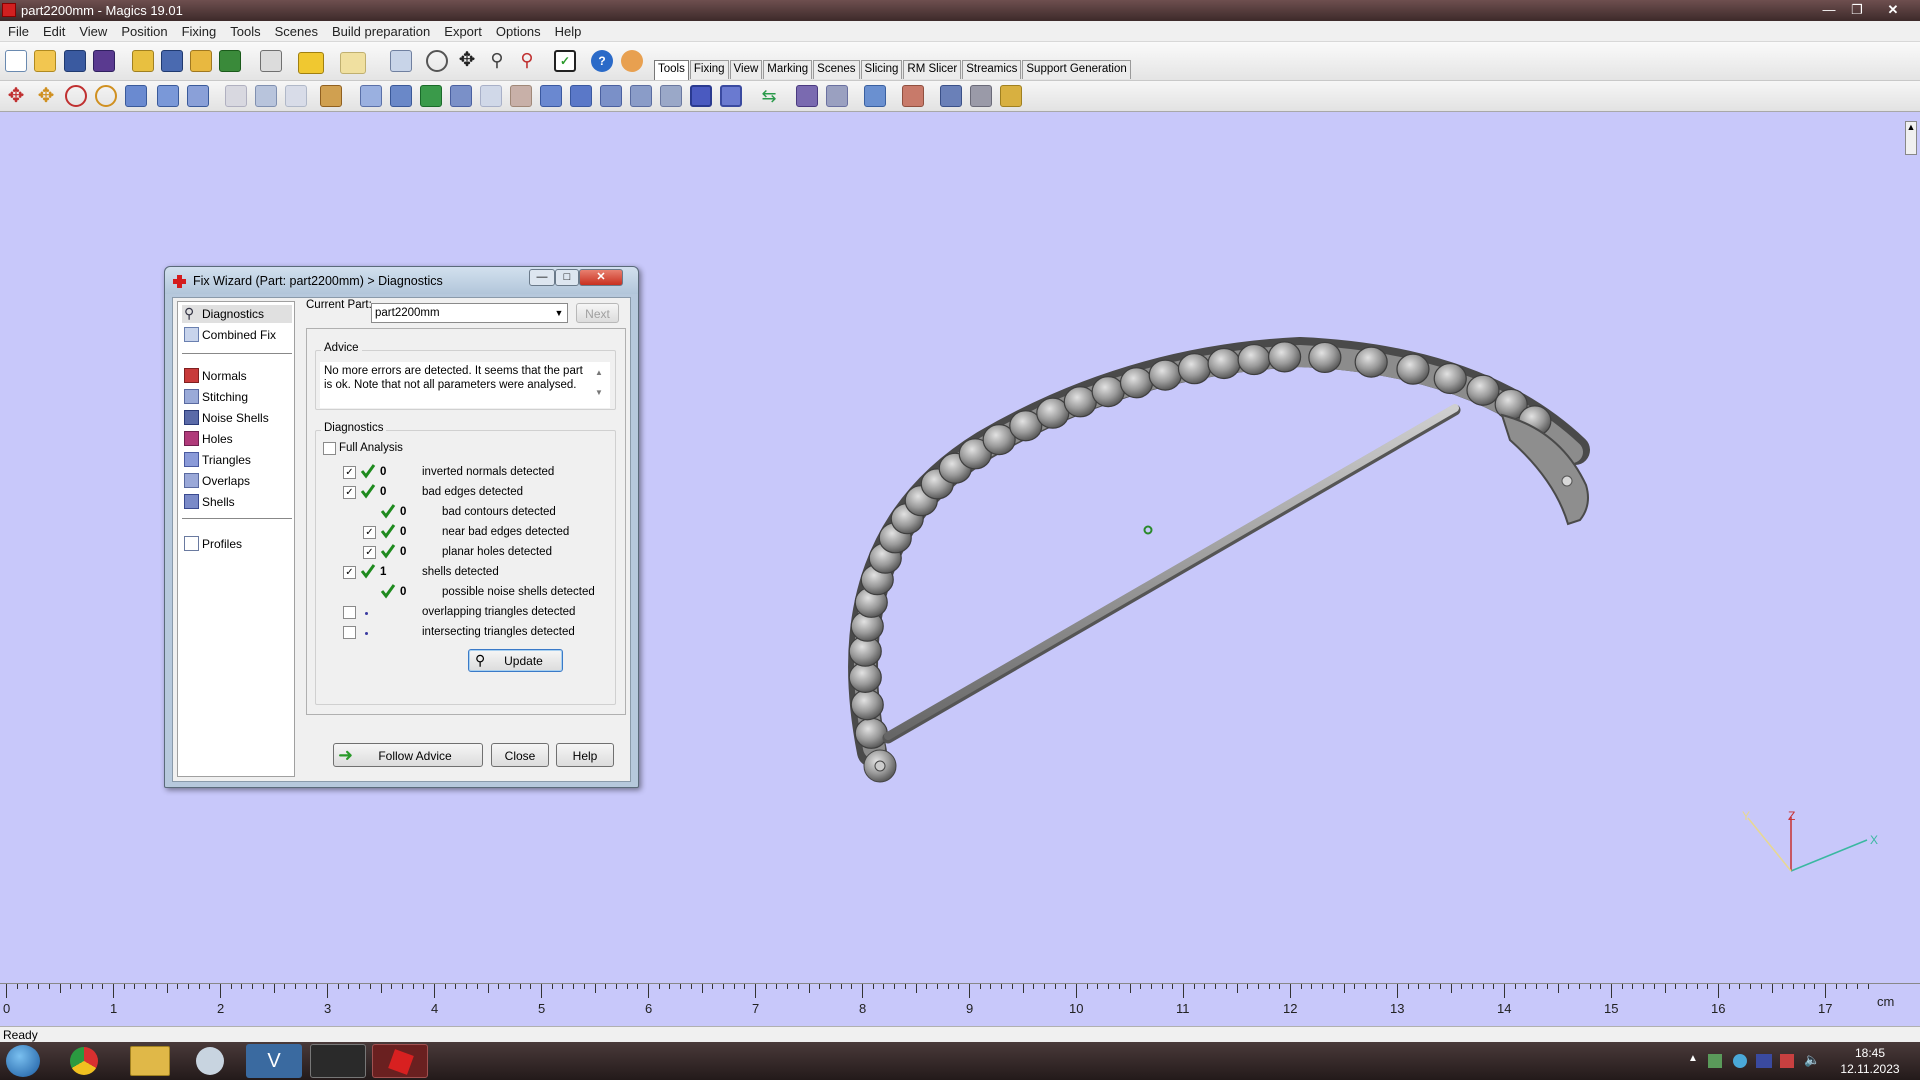 The image size is (1920, 1080). I want to click on frame-icon, so click(701, 96).